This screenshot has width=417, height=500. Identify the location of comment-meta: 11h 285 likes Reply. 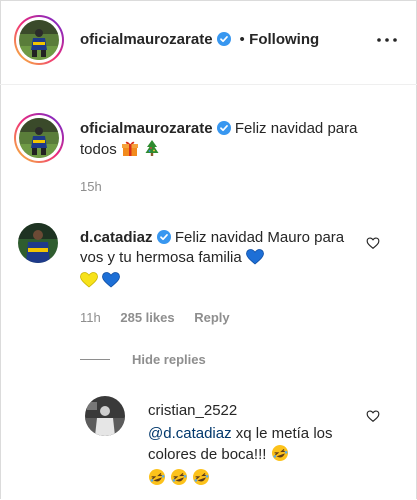
(155, 317).